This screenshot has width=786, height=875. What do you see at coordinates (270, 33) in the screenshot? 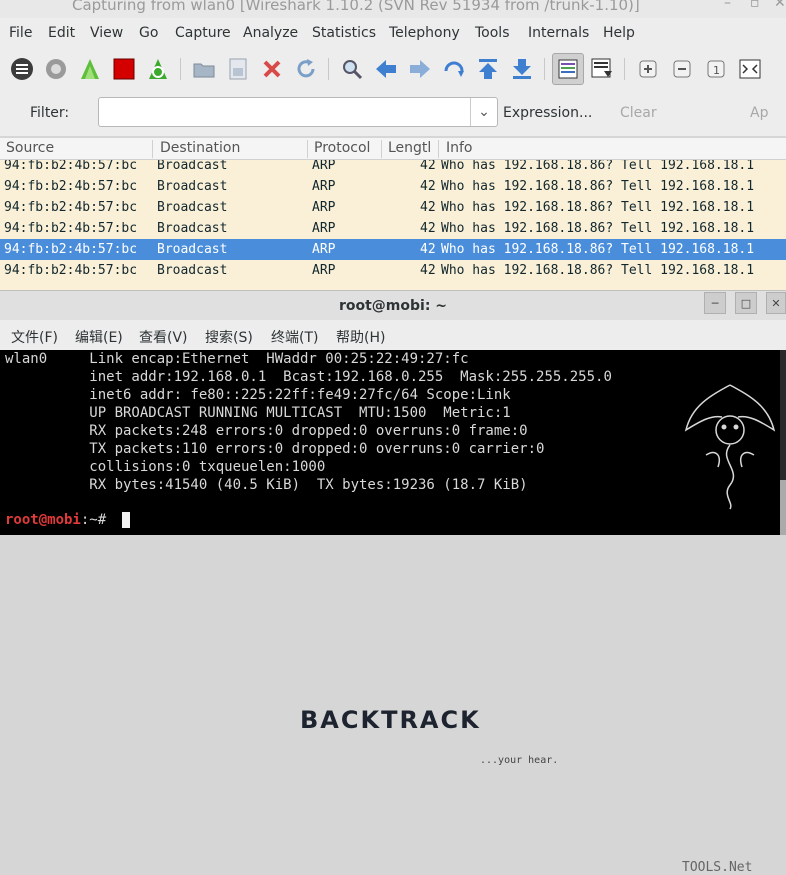
I see `menu-analyze: Analyze` at bounding box center [270, 33].